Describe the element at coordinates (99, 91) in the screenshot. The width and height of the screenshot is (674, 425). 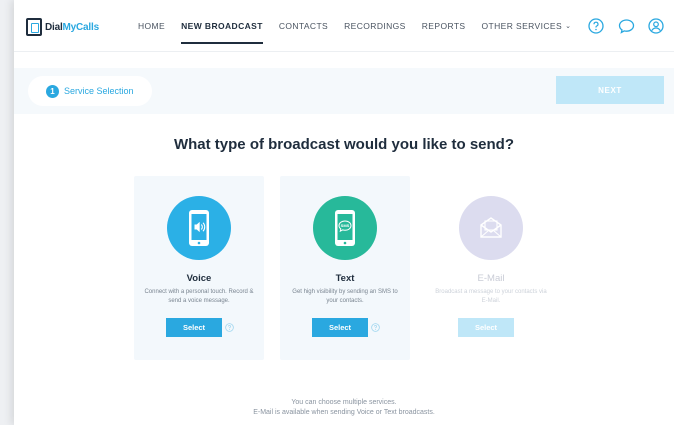
I see `step-label: Service Selection` at that location.